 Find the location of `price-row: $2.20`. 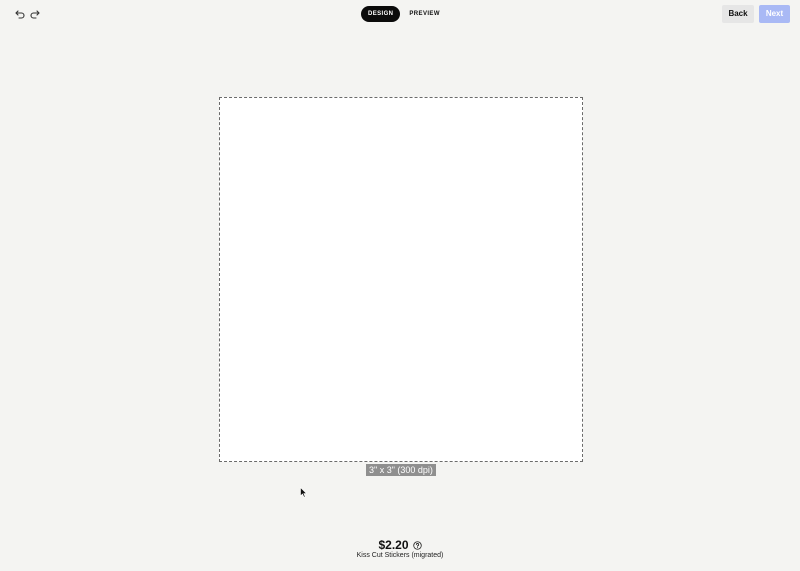

price-row: $2.20 is located at coordinates (400, 545).